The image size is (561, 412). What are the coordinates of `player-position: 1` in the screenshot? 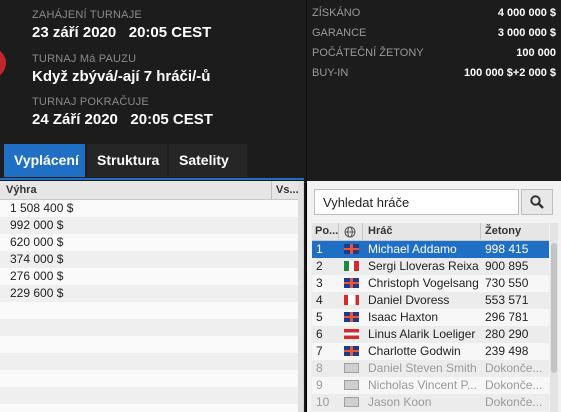 It's located at (319, 249).